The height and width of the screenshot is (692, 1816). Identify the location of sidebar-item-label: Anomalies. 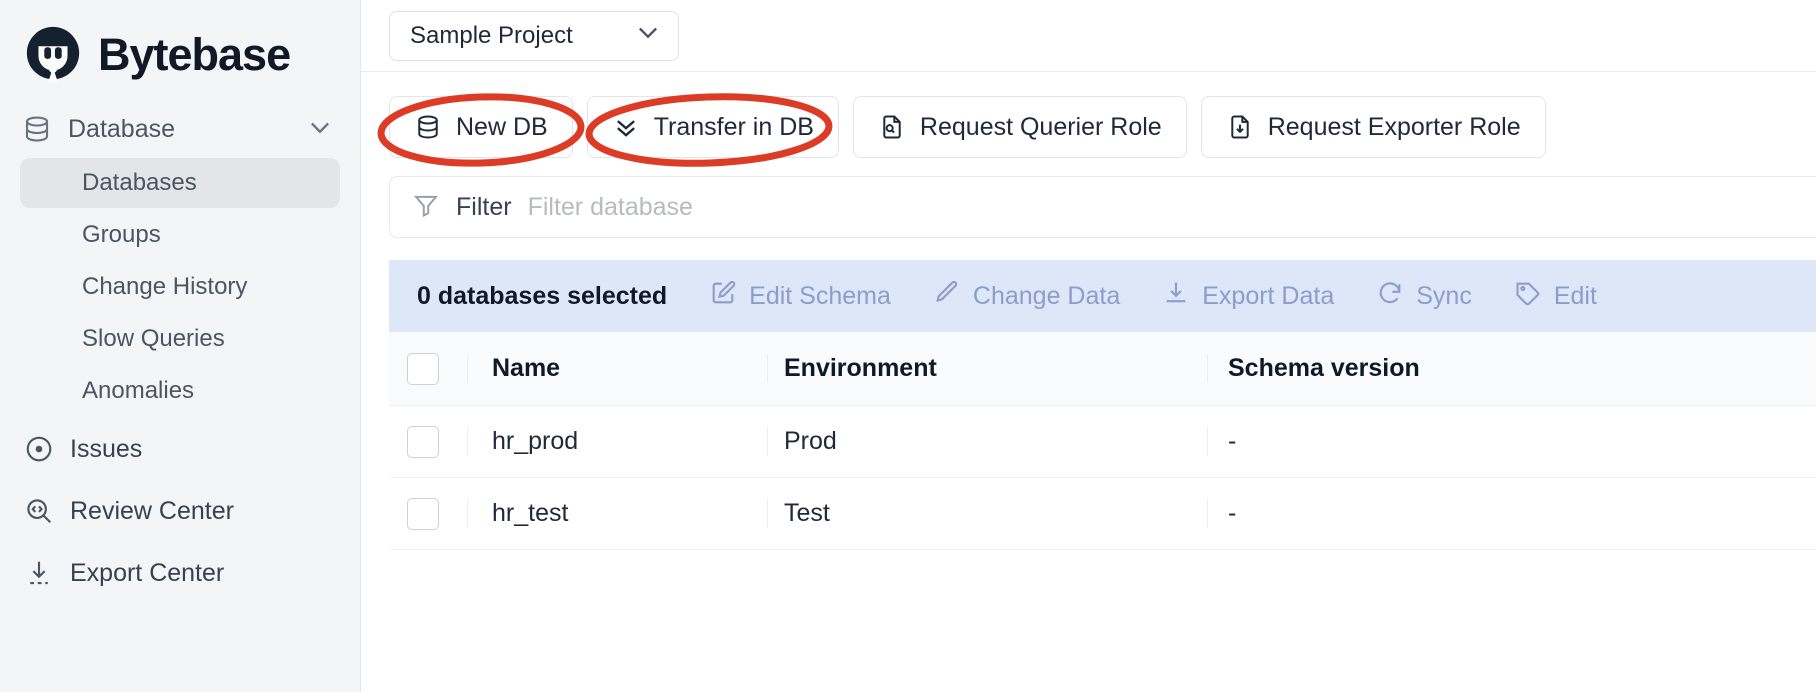
(138, 390).